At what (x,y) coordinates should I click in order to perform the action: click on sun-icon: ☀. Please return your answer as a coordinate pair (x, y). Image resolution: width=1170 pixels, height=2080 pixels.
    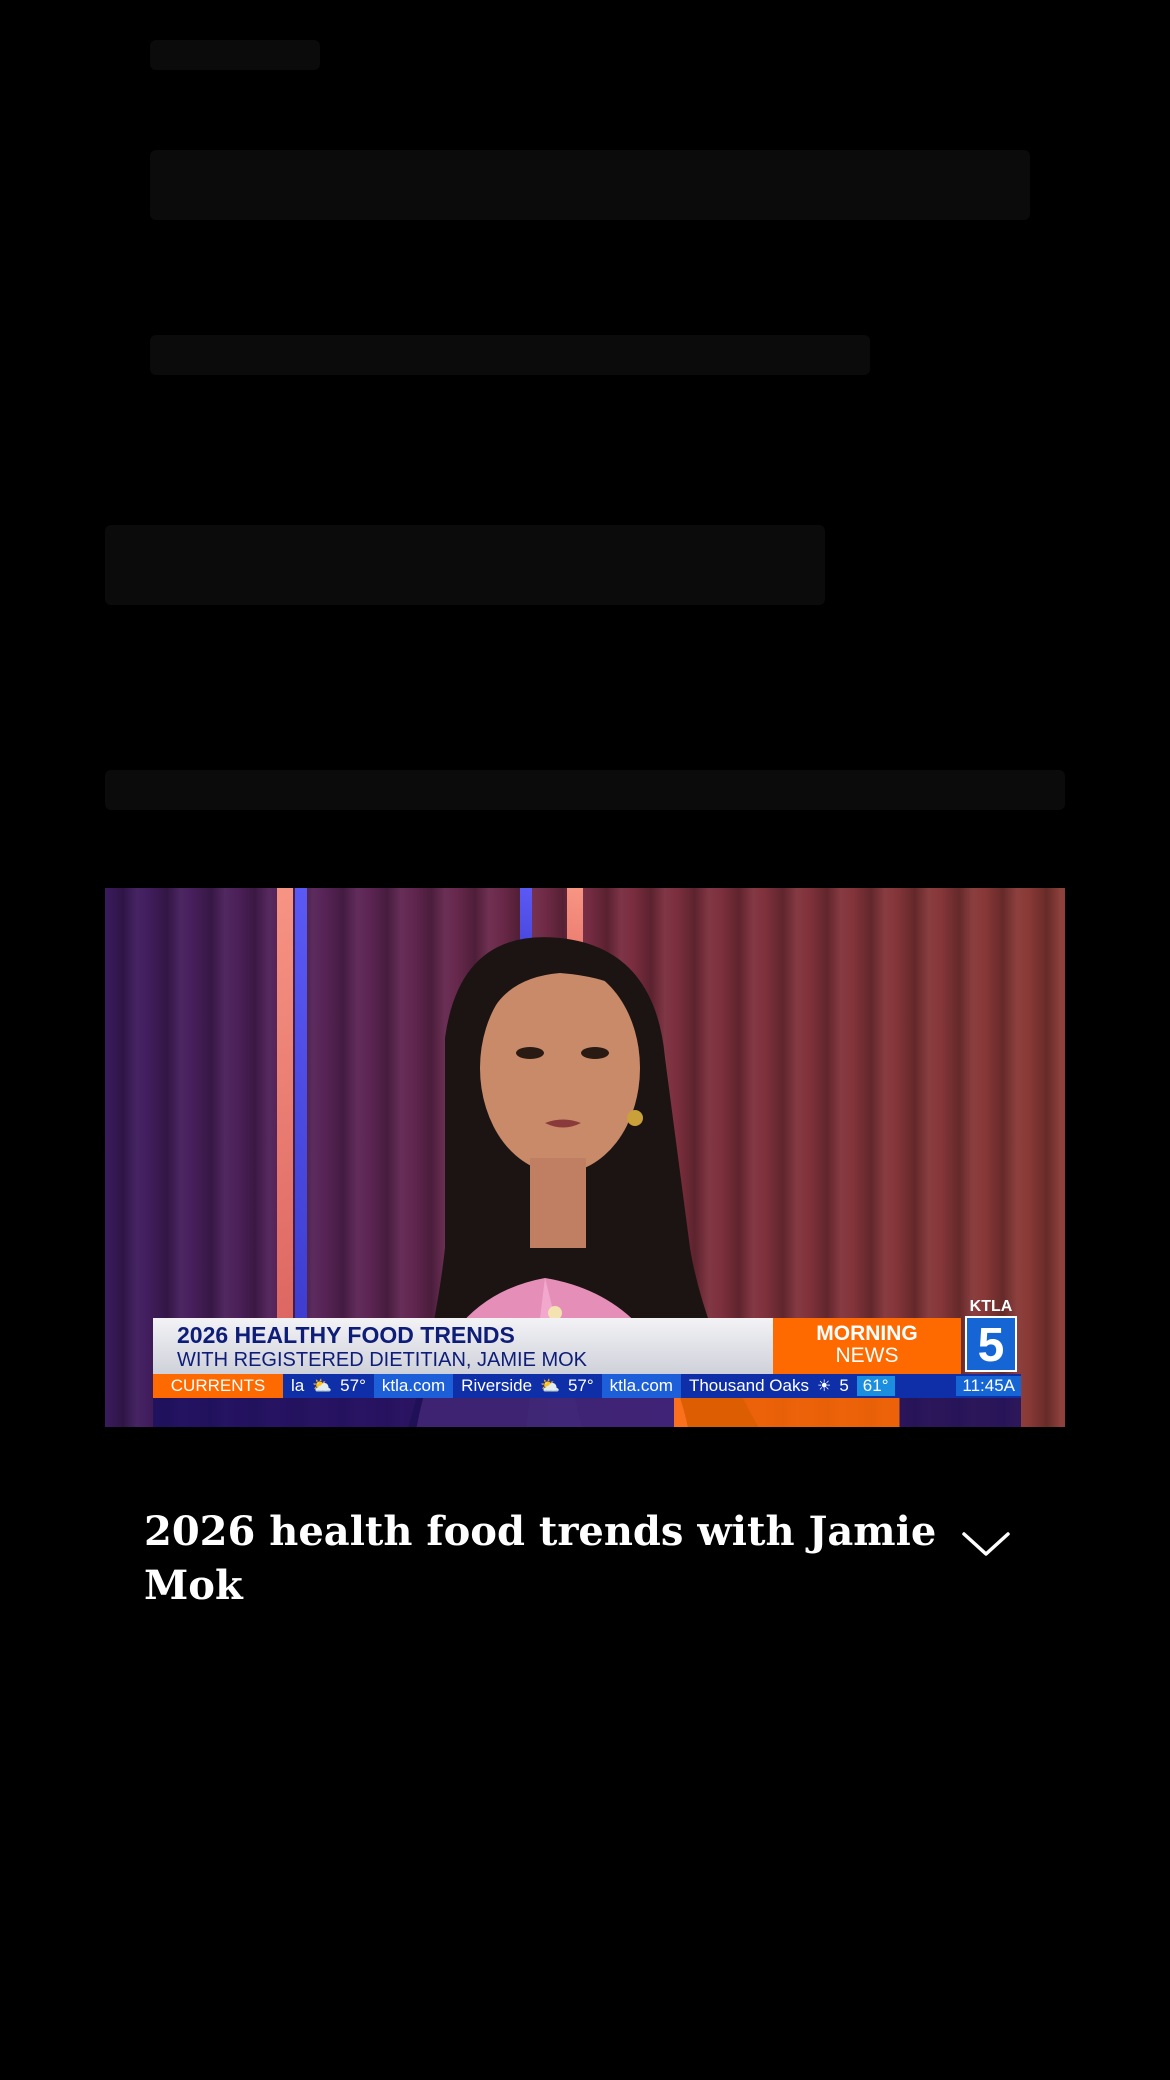
    Looking at the image, I should click on (824, 1386).